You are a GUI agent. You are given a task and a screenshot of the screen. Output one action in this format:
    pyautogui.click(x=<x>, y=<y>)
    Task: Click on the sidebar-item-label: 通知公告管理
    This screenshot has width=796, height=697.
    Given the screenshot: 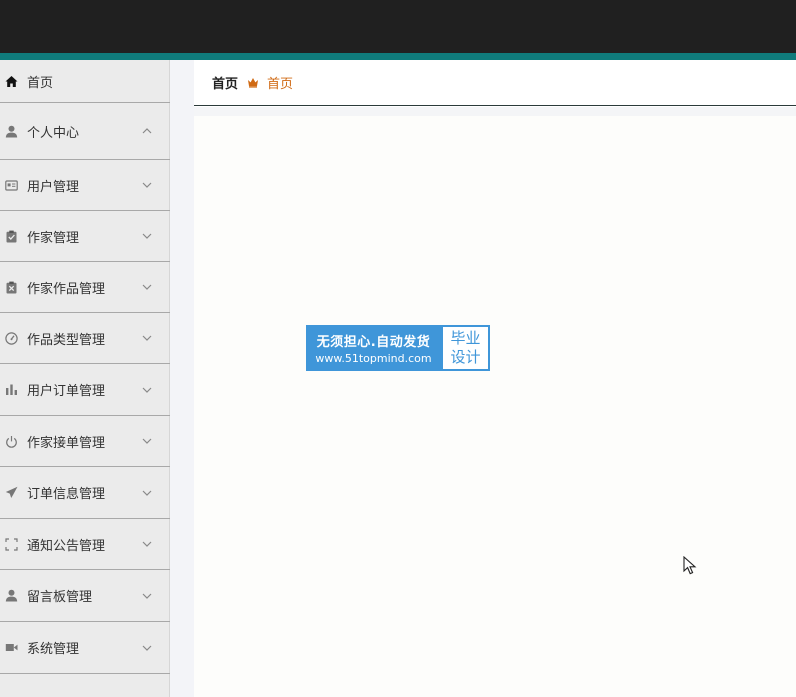 What is the action you would take?
    pyautogui.click(x=66, y=546)
    